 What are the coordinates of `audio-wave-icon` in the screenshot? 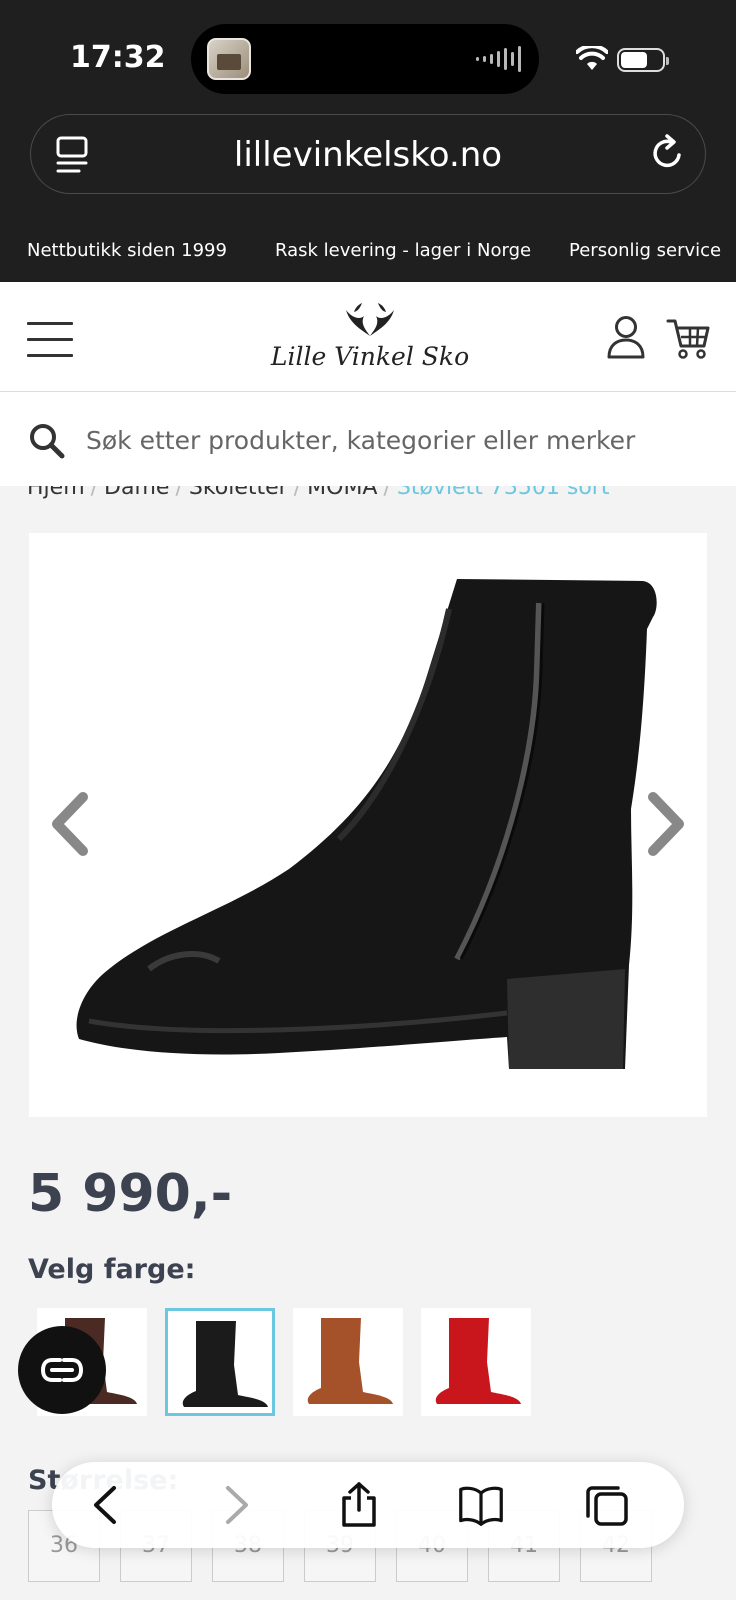 It's located at (498, 59).